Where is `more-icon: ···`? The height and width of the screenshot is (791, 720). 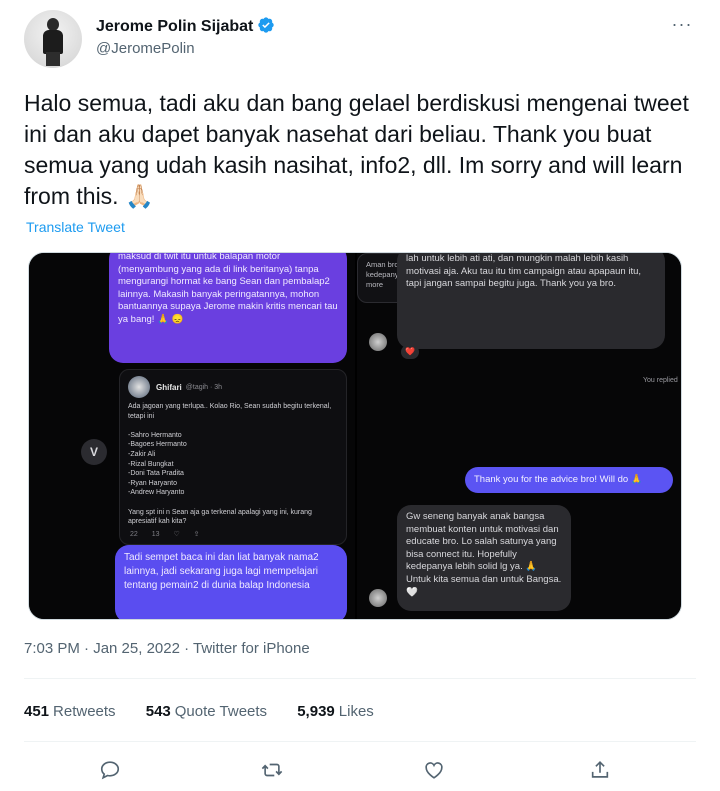
more-icon: ··· is located at coordinates (682, 26).